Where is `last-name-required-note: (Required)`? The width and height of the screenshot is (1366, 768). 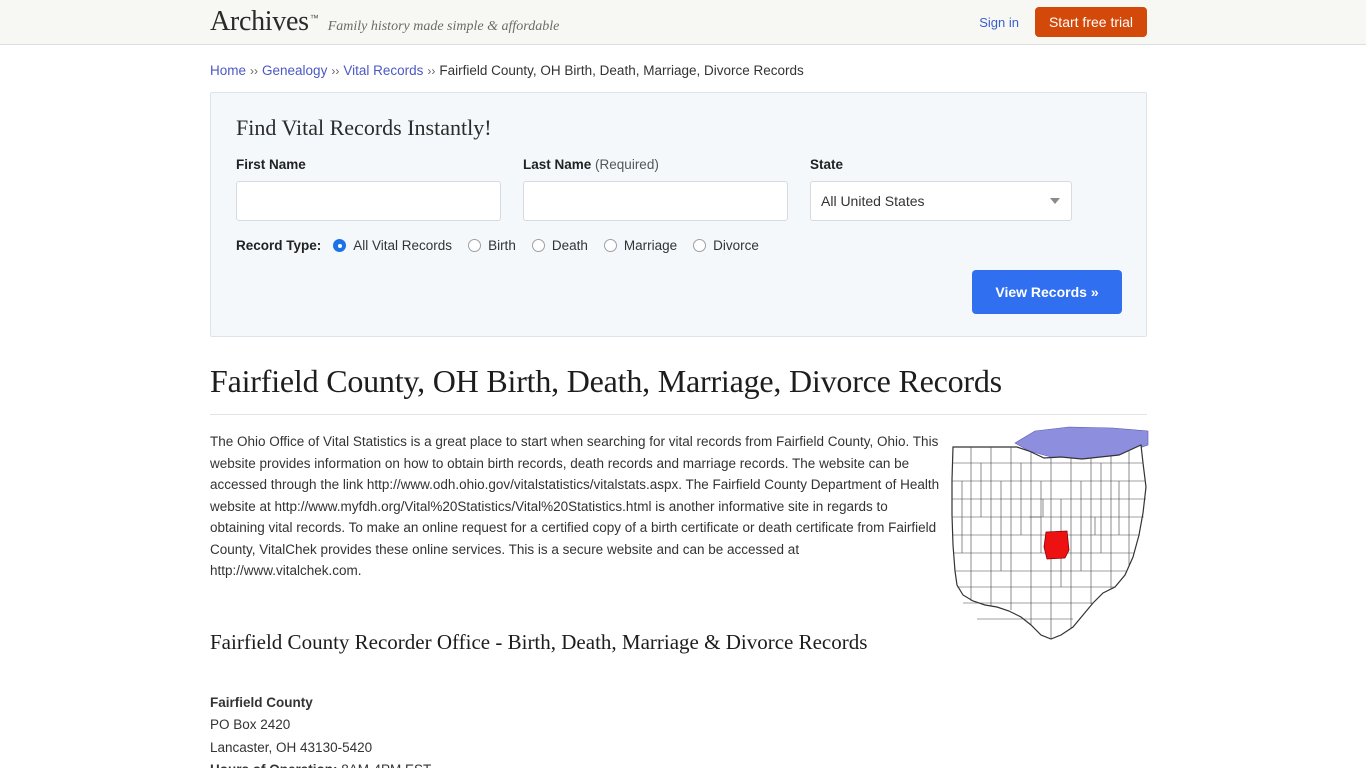
last-name-required-note: (Required) is located at coordinates (627, 164).